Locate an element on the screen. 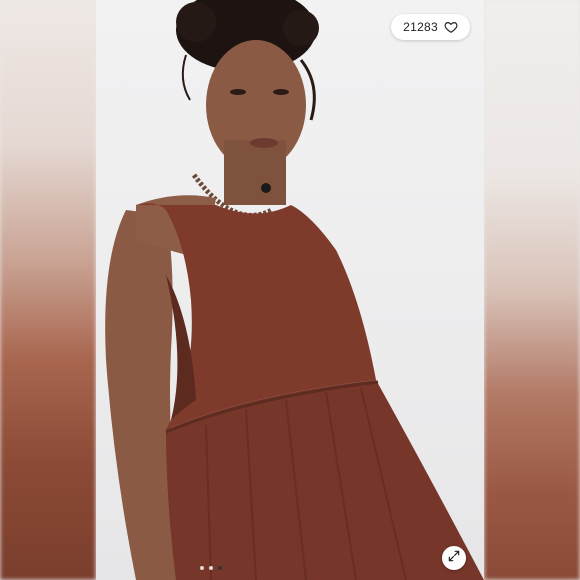 This screenshot has height=580, width=580. pagination-dot-active is located at coordinates (220, 568).